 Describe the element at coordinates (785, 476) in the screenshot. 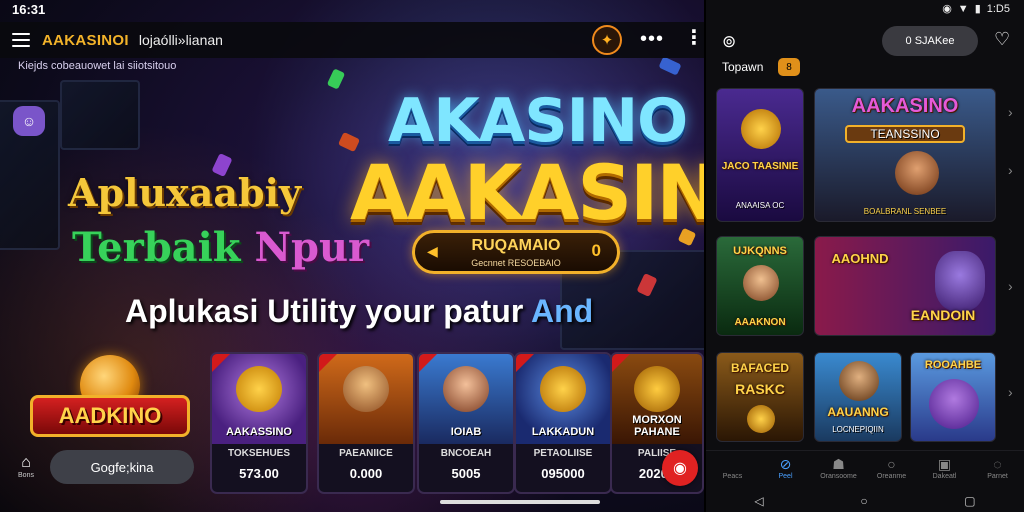

I see `nav-item-label: Peel` at that location.